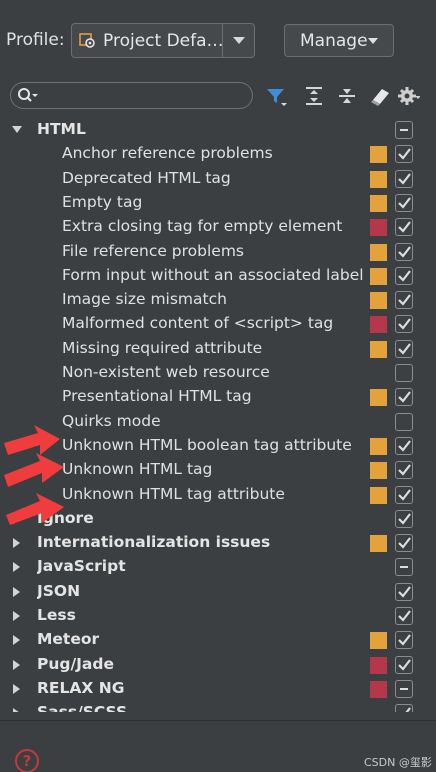 This screenshot has height=772, width=436. I want to click on tree-item-row: Extra closing tag for empty element, so click(218, 227).